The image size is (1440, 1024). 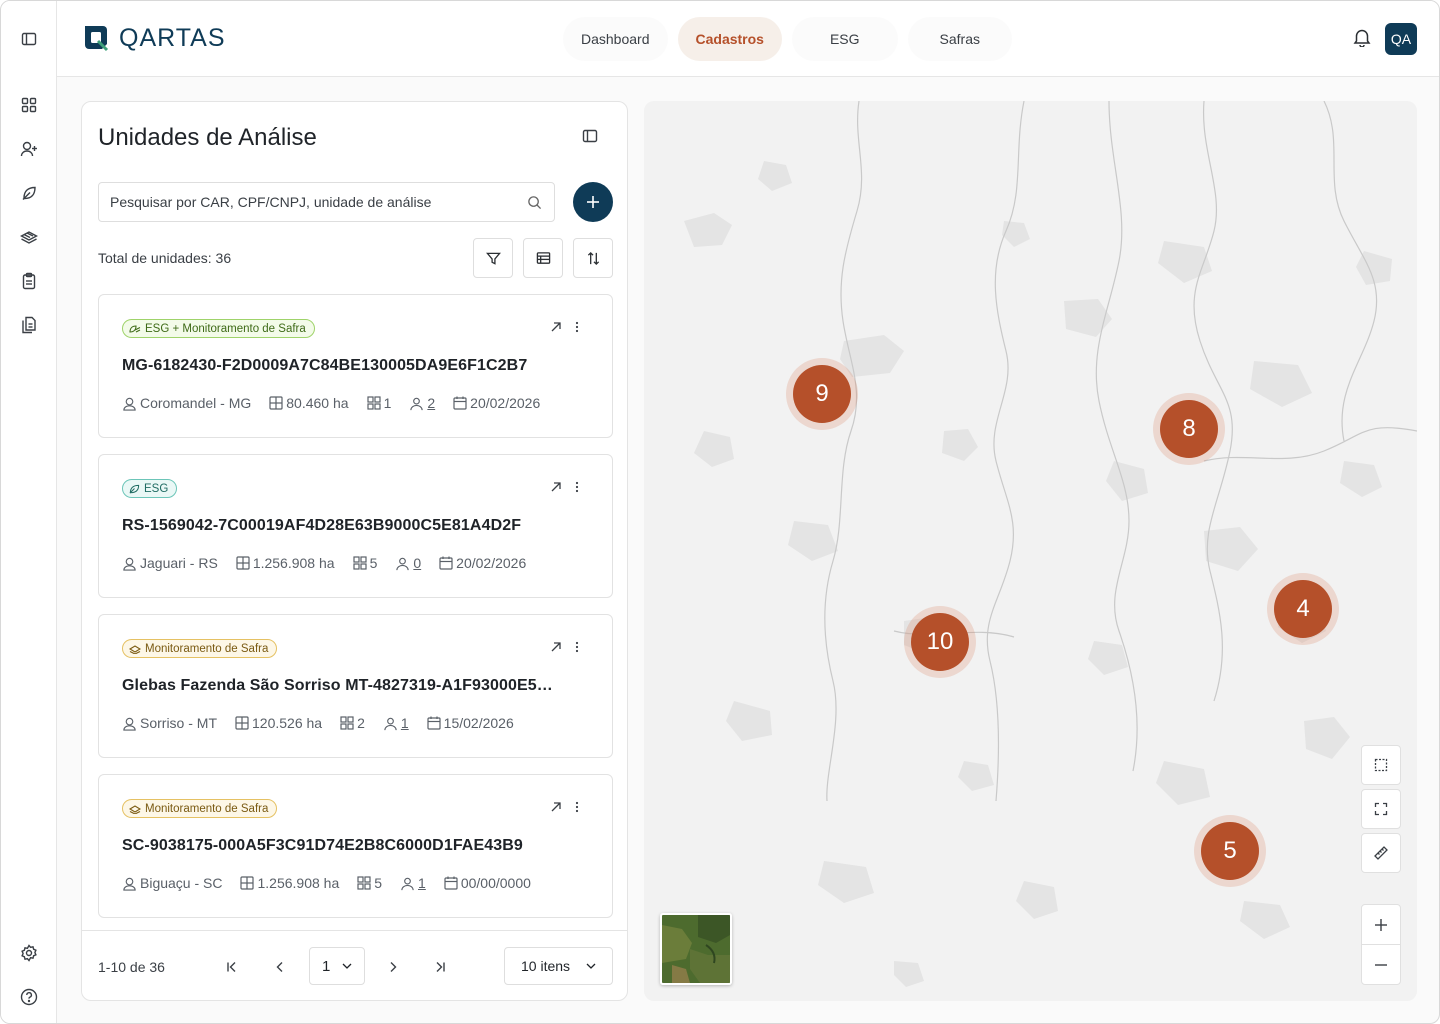 What do you see at coordinates (593, 258) in the screenshot?
I see `sort-button` at bounding box center [593, 258].